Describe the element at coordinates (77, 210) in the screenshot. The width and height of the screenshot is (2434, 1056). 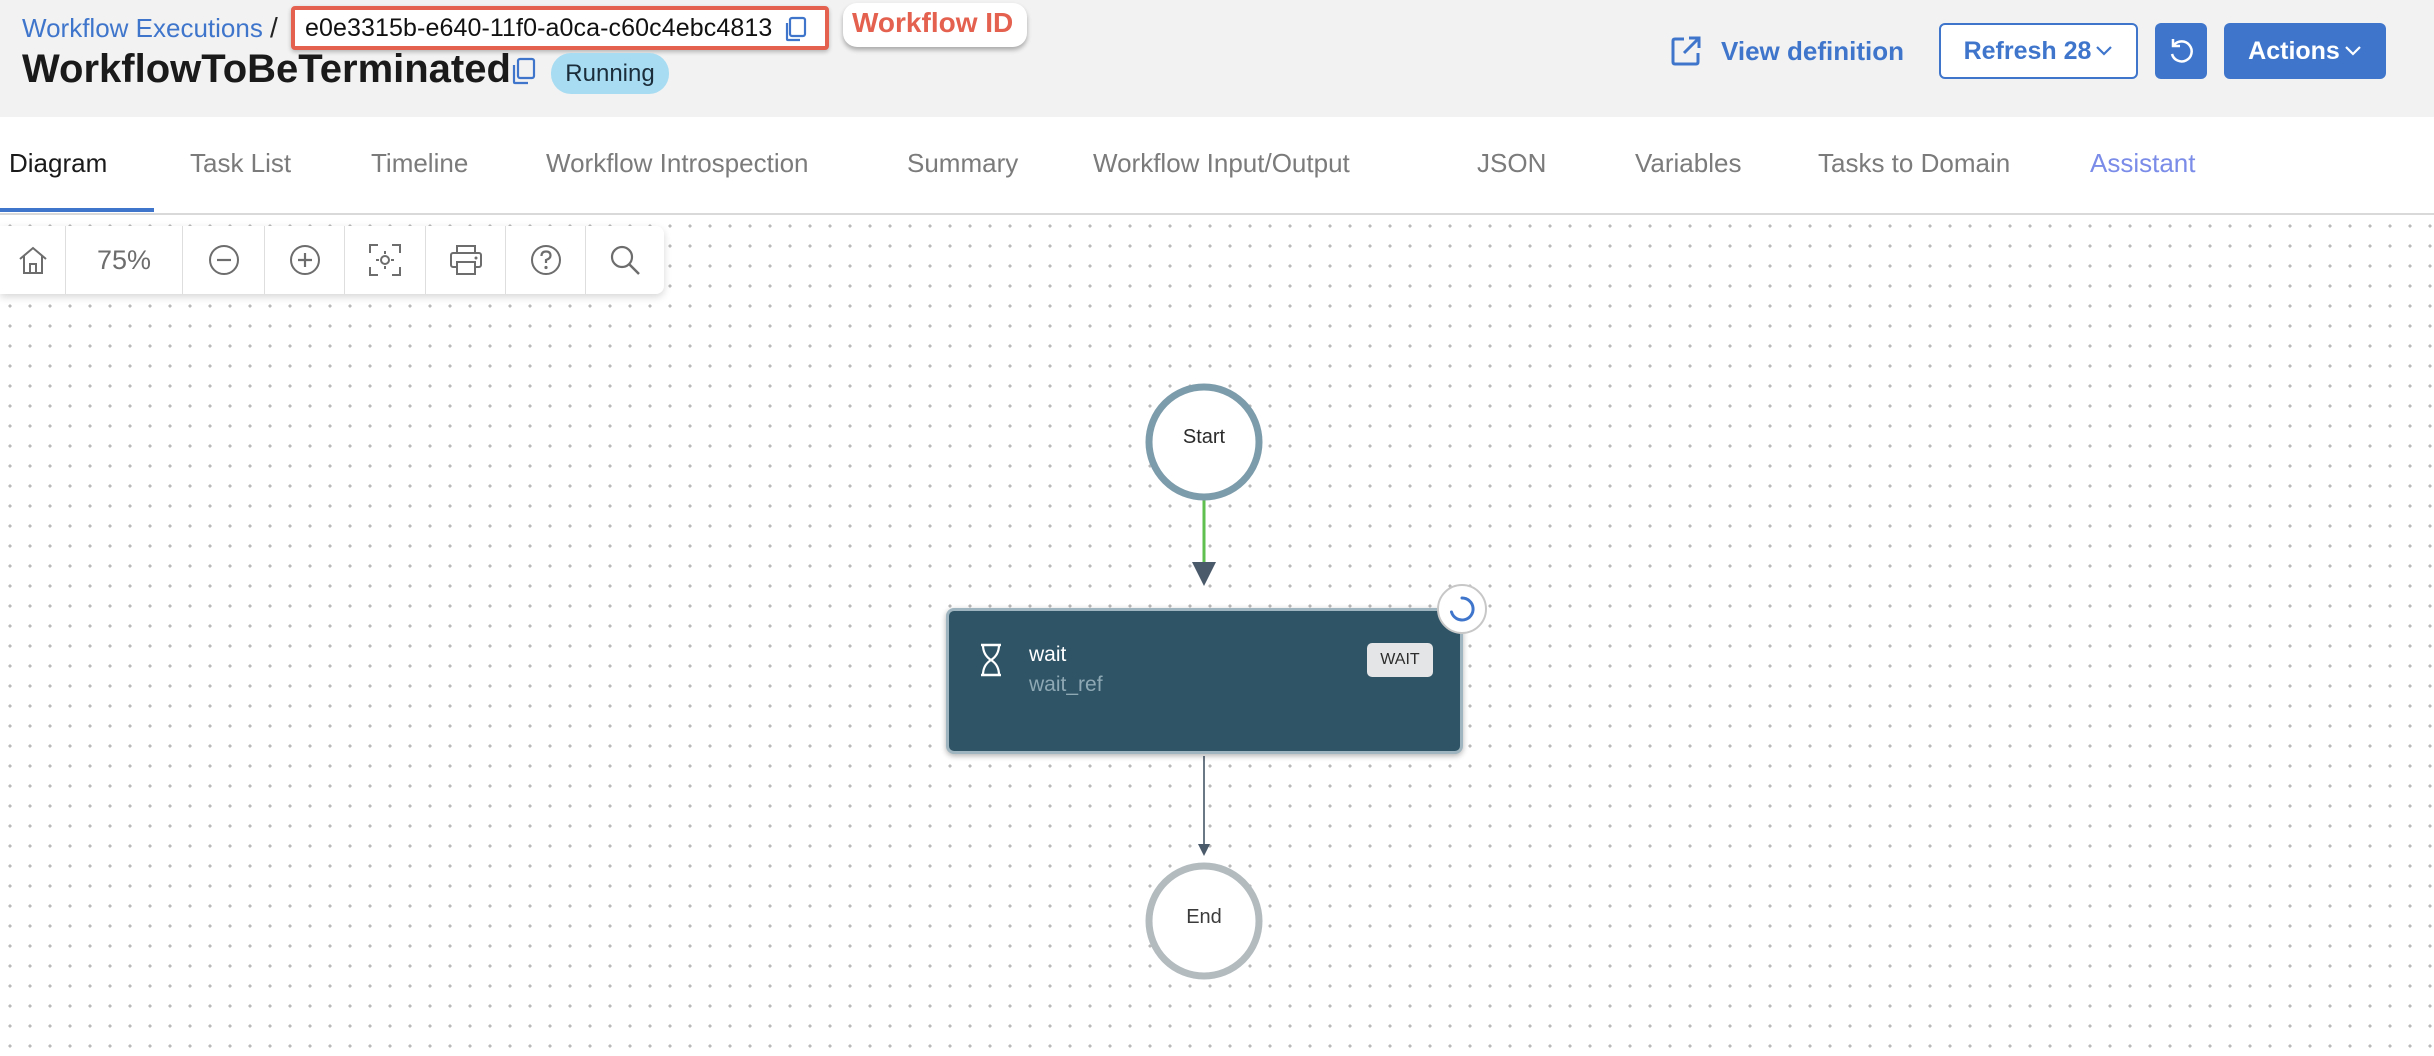
I see `active-tab-indicator` at that location.